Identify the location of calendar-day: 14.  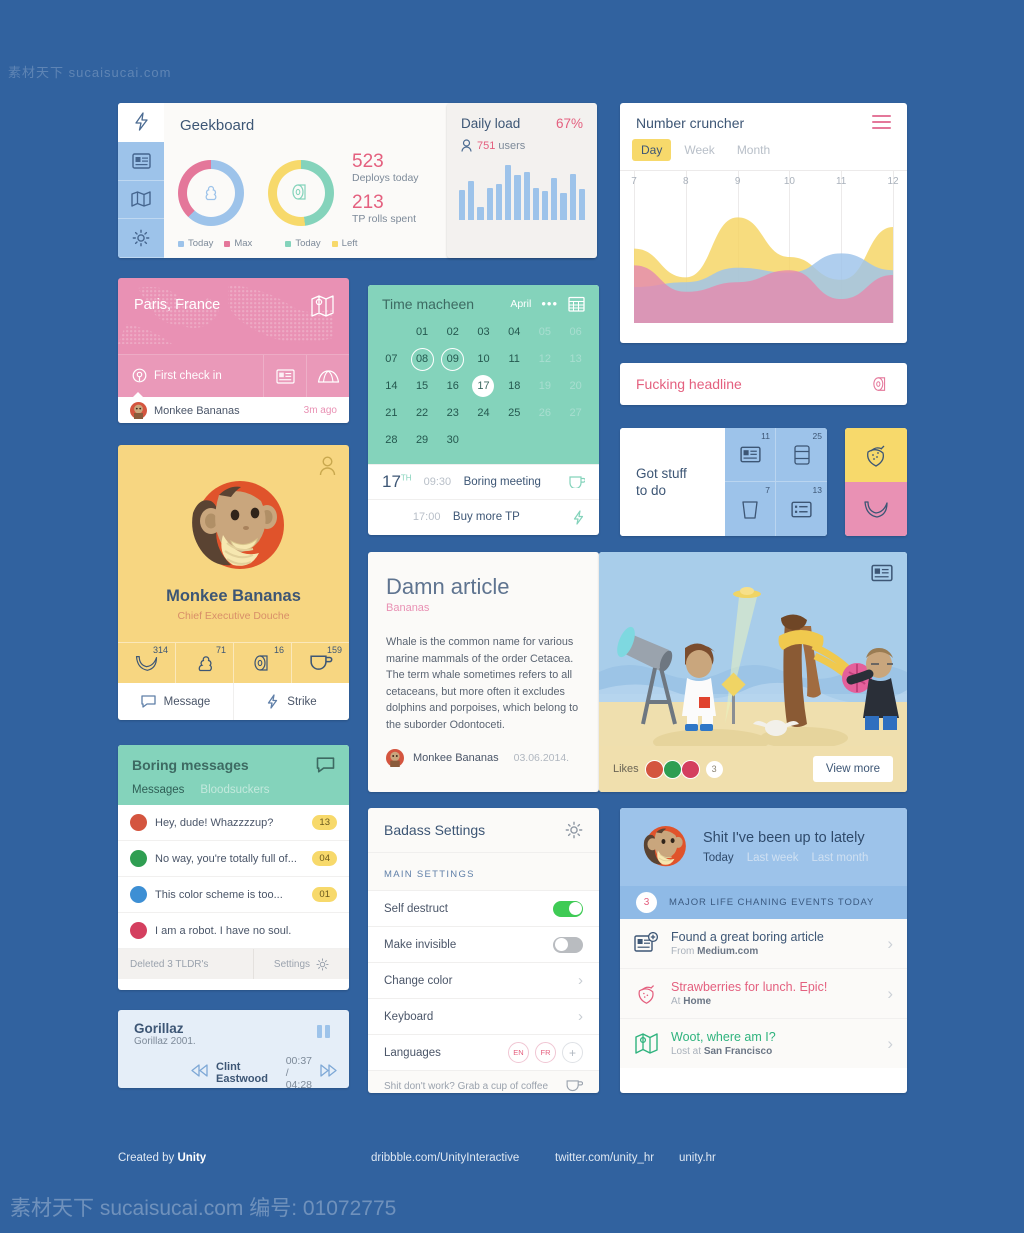
(391, 386).